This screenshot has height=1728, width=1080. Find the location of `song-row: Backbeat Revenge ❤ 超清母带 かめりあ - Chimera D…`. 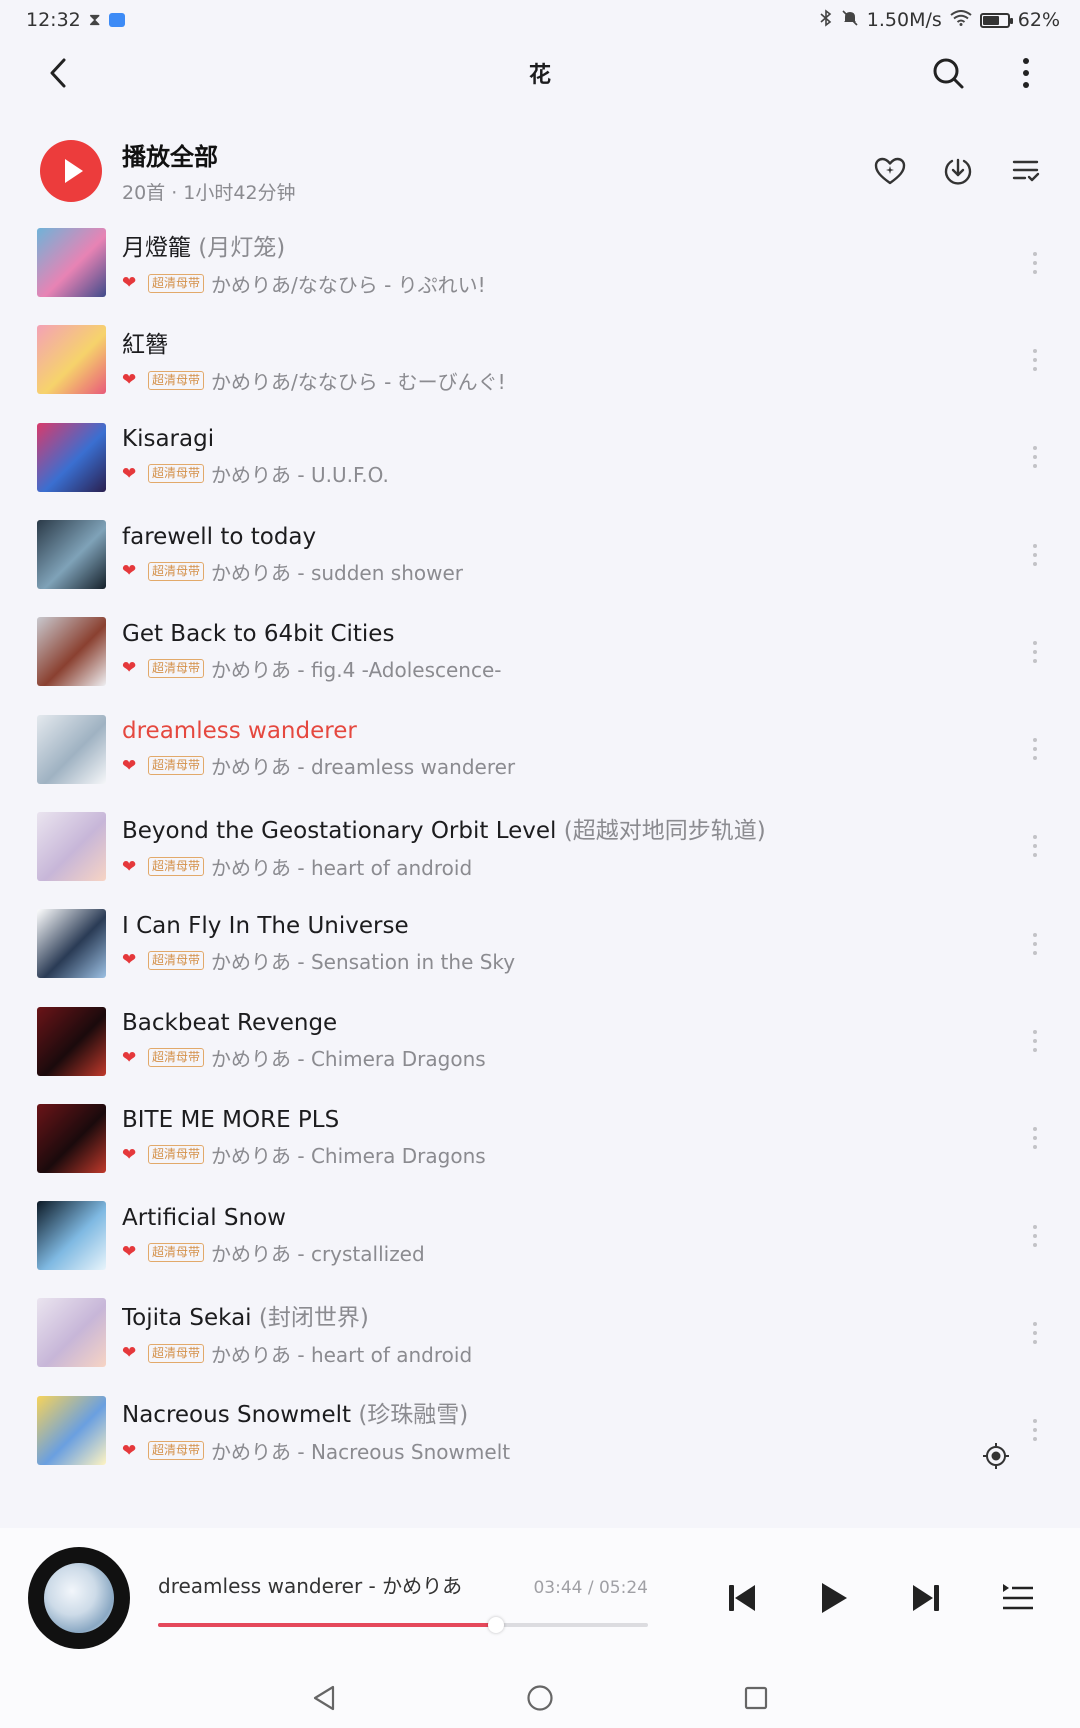

song-row: Backbeat Revenge ❤ 超清母带 かめりあ - Chimera D… is located at coordinates (540, 1040).